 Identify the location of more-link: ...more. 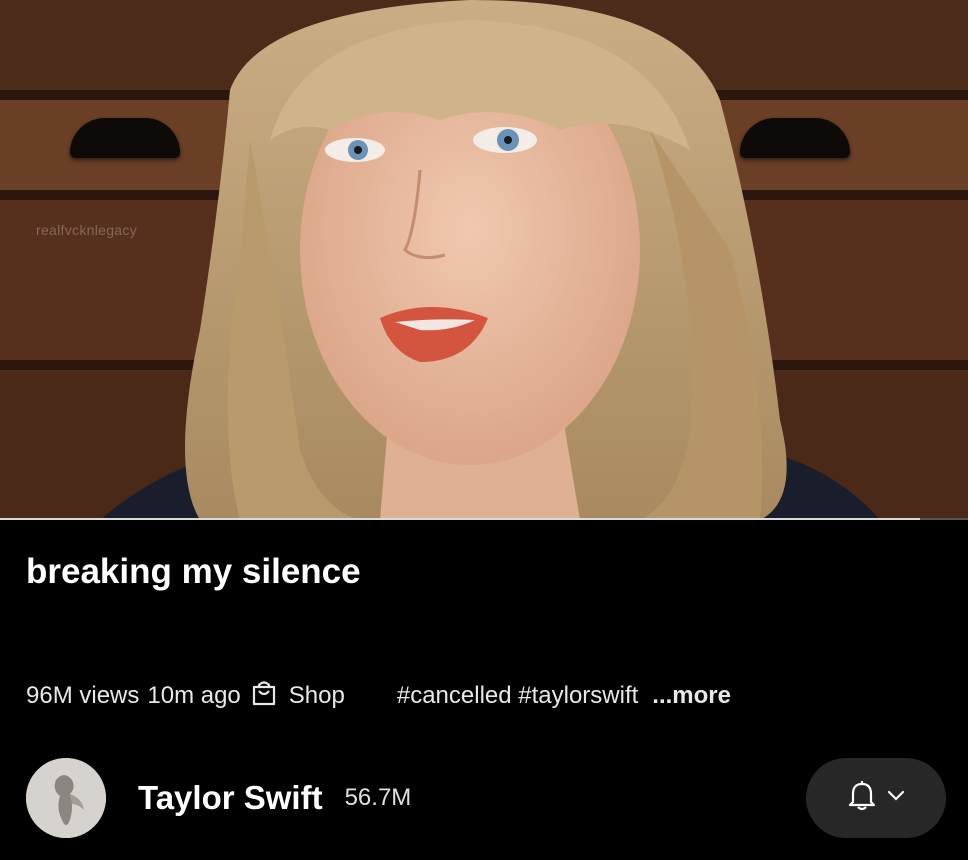
(691, 696).